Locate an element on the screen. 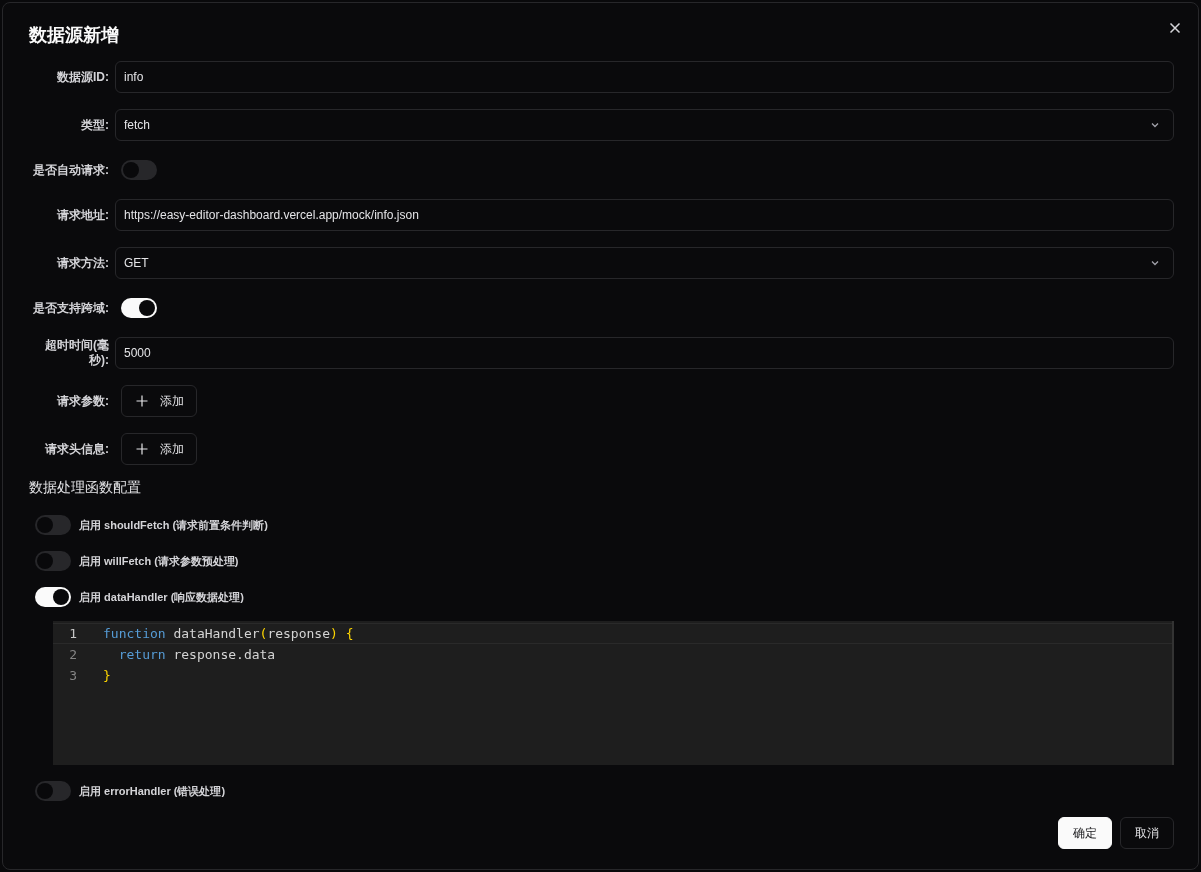 This screenshot has height=872, width=1201. input-field: 5000 is located at coordinates (644, 353).